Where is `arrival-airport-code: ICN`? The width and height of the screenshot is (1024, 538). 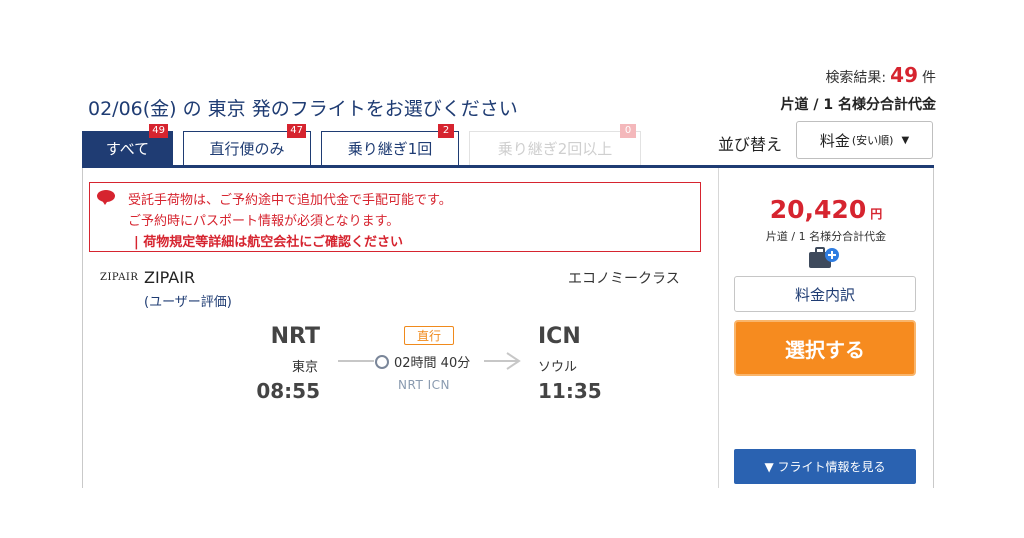
arrival-airport-code: ICN is located at coordinates (559, 336).